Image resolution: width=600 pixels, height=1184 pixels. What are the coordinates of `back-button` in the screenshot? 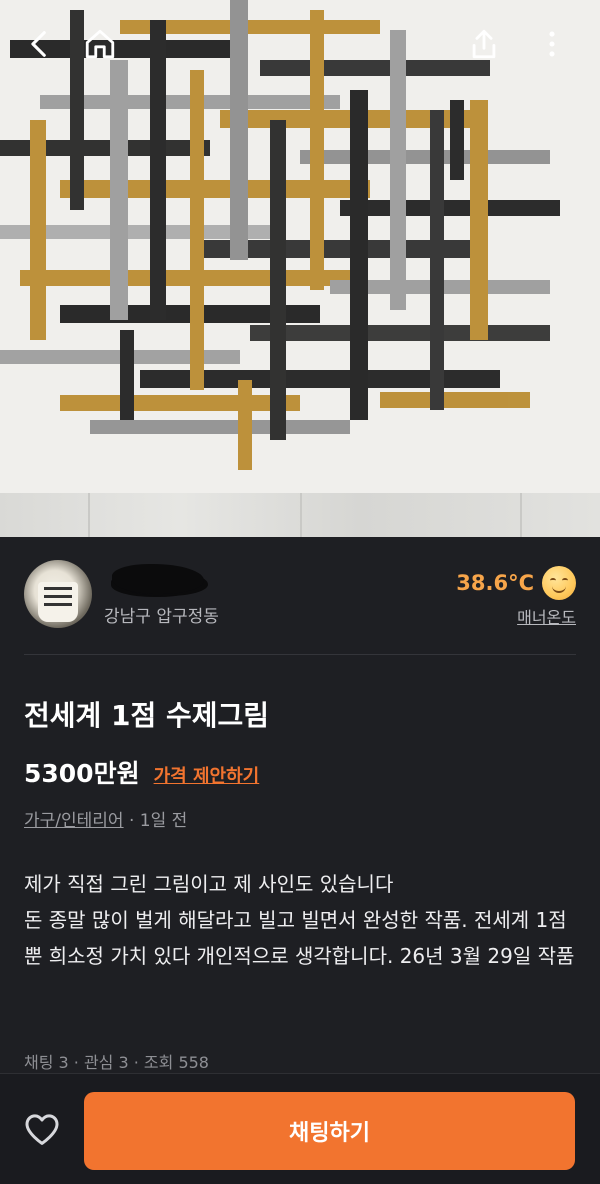 It's located at (40, 44).